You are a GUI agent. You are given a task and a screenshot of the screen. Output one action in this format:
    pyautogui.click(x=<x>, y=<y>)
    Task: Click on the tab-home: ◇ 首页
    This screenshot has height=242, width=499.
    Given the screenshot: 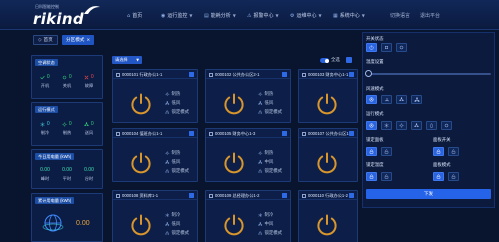 What is the action you would take?
    pyautogui.click(x=45, y=40)
    